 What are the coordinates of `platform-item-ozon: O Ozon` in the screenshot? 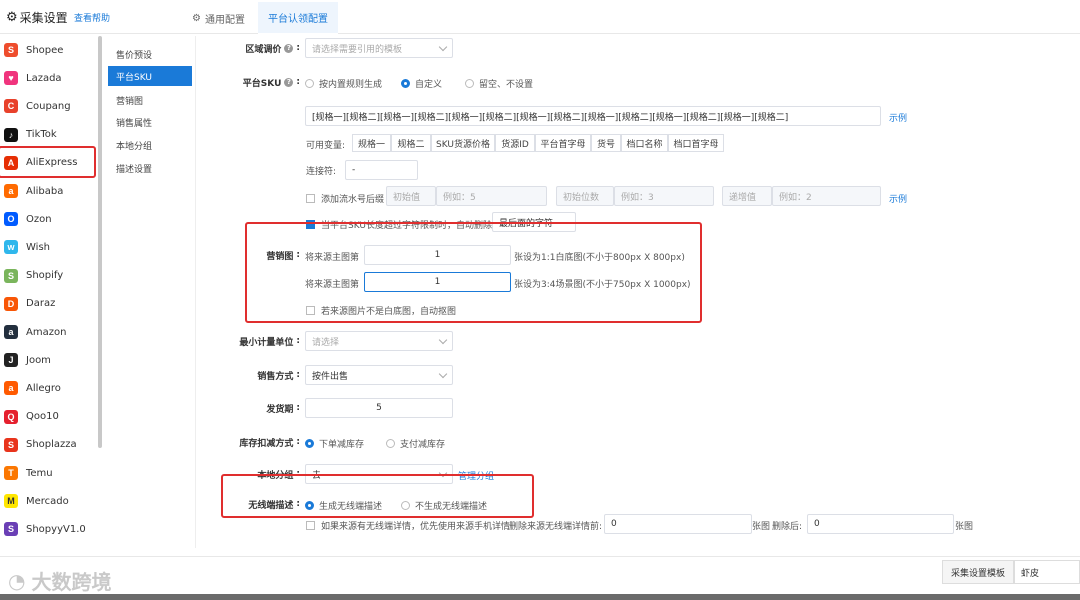 It's located at (52, 219).